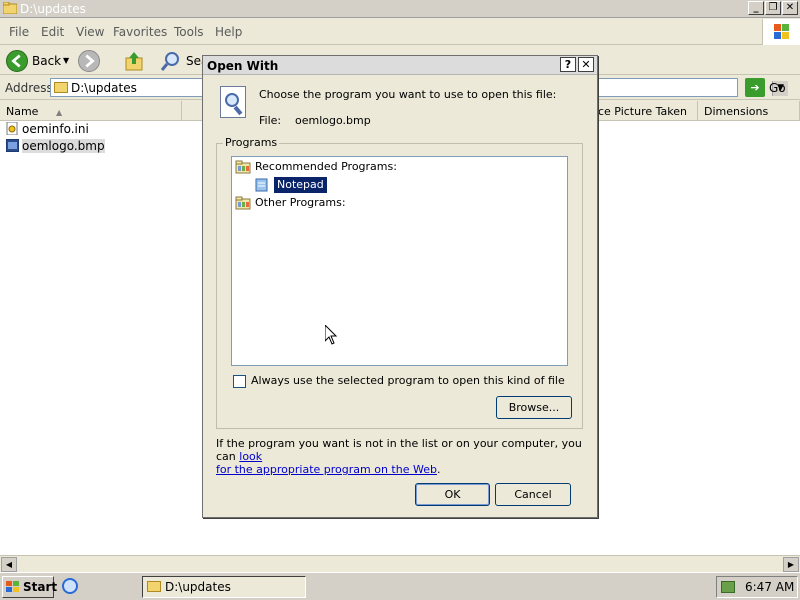  What do you see at coordinates (70, 586) in the screenshot?
I see `internet-explorer-icon` at bounding box center [70, 586].